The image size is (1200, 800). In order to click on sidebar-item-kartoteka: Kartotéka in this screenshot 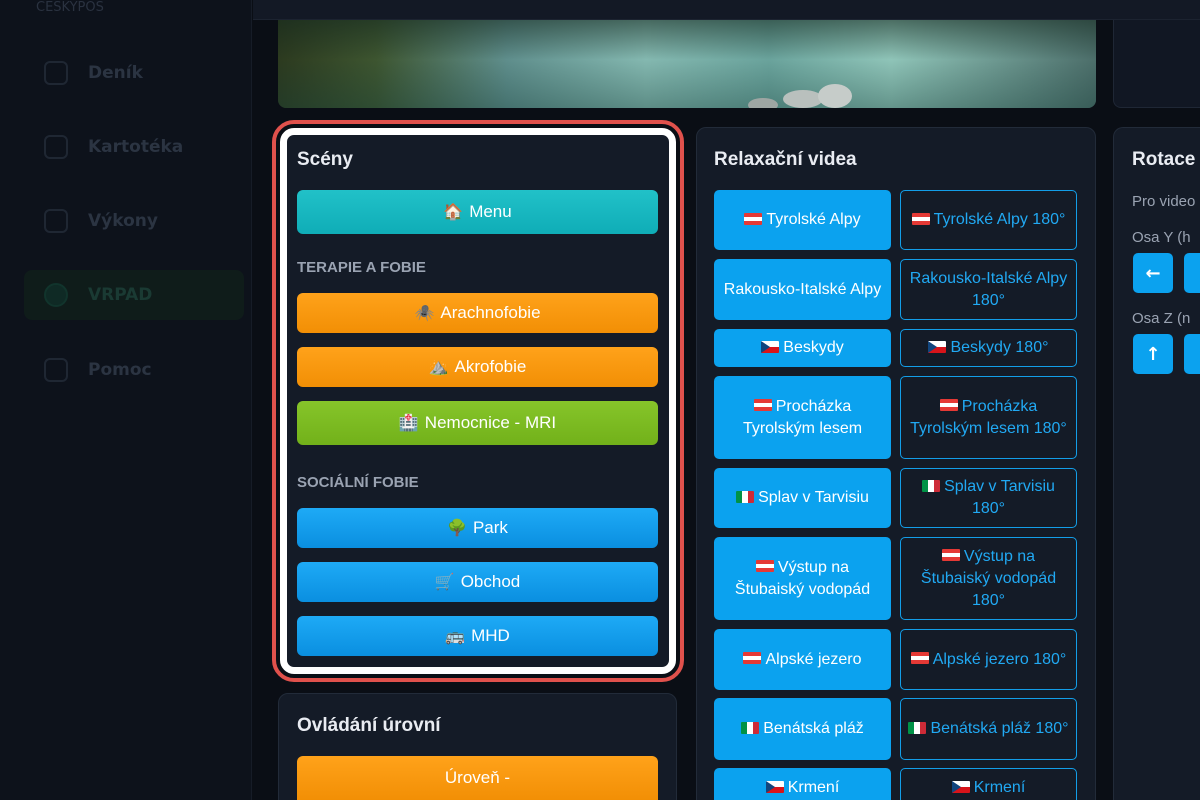, I will do `click(134, 147)`.